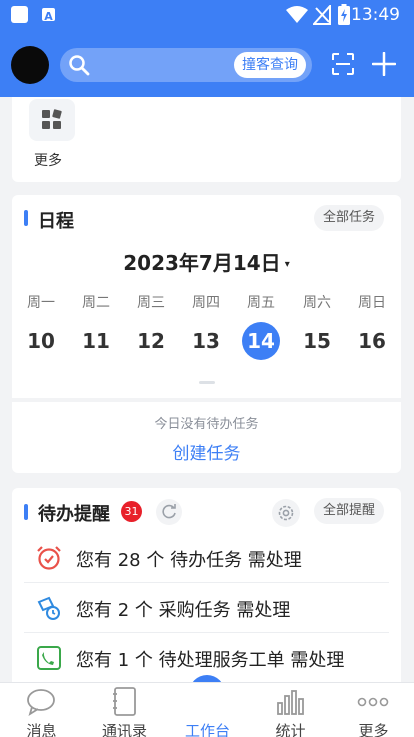  What do you see at coordinates (290, 702) in the screenshot?
I see `bar-chart-icon` at bounding box center [290, 702].